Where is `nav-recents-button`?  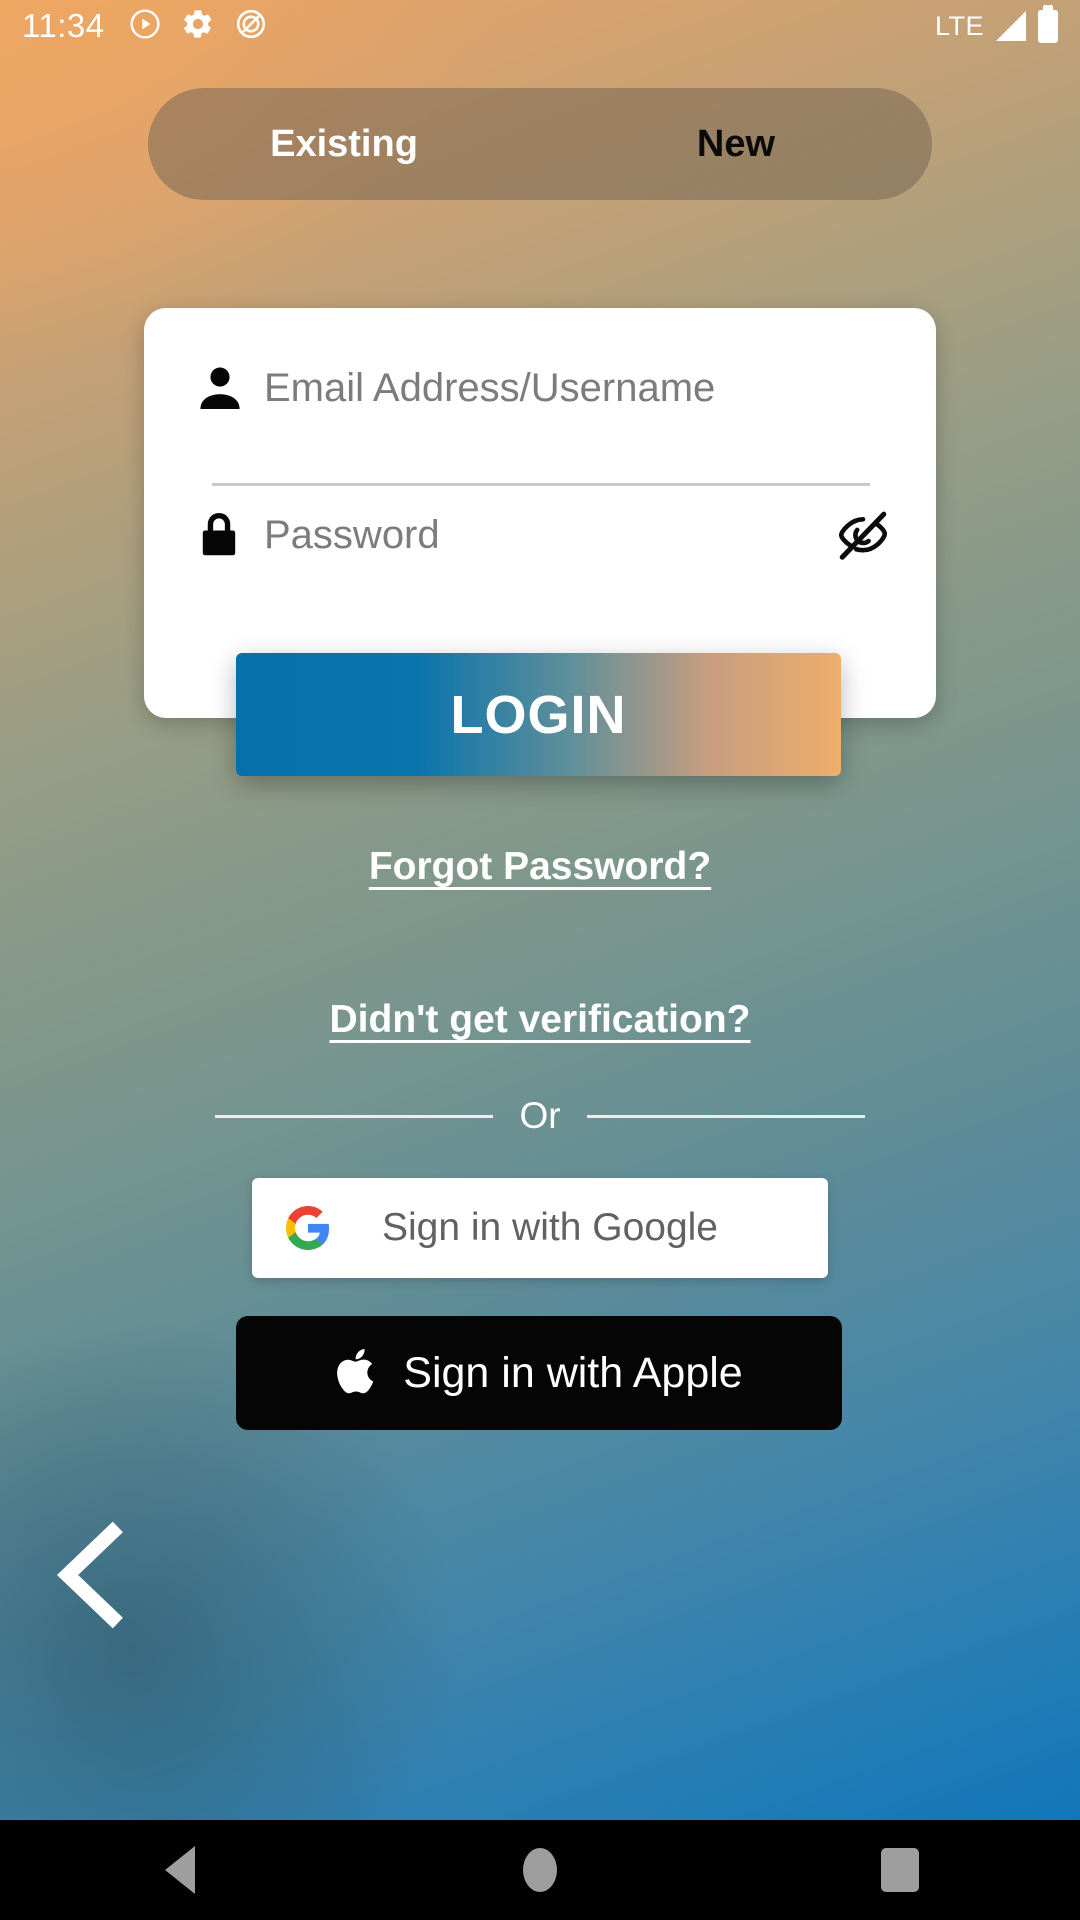
nav-recents-button is located at coordinates (900, 1870).